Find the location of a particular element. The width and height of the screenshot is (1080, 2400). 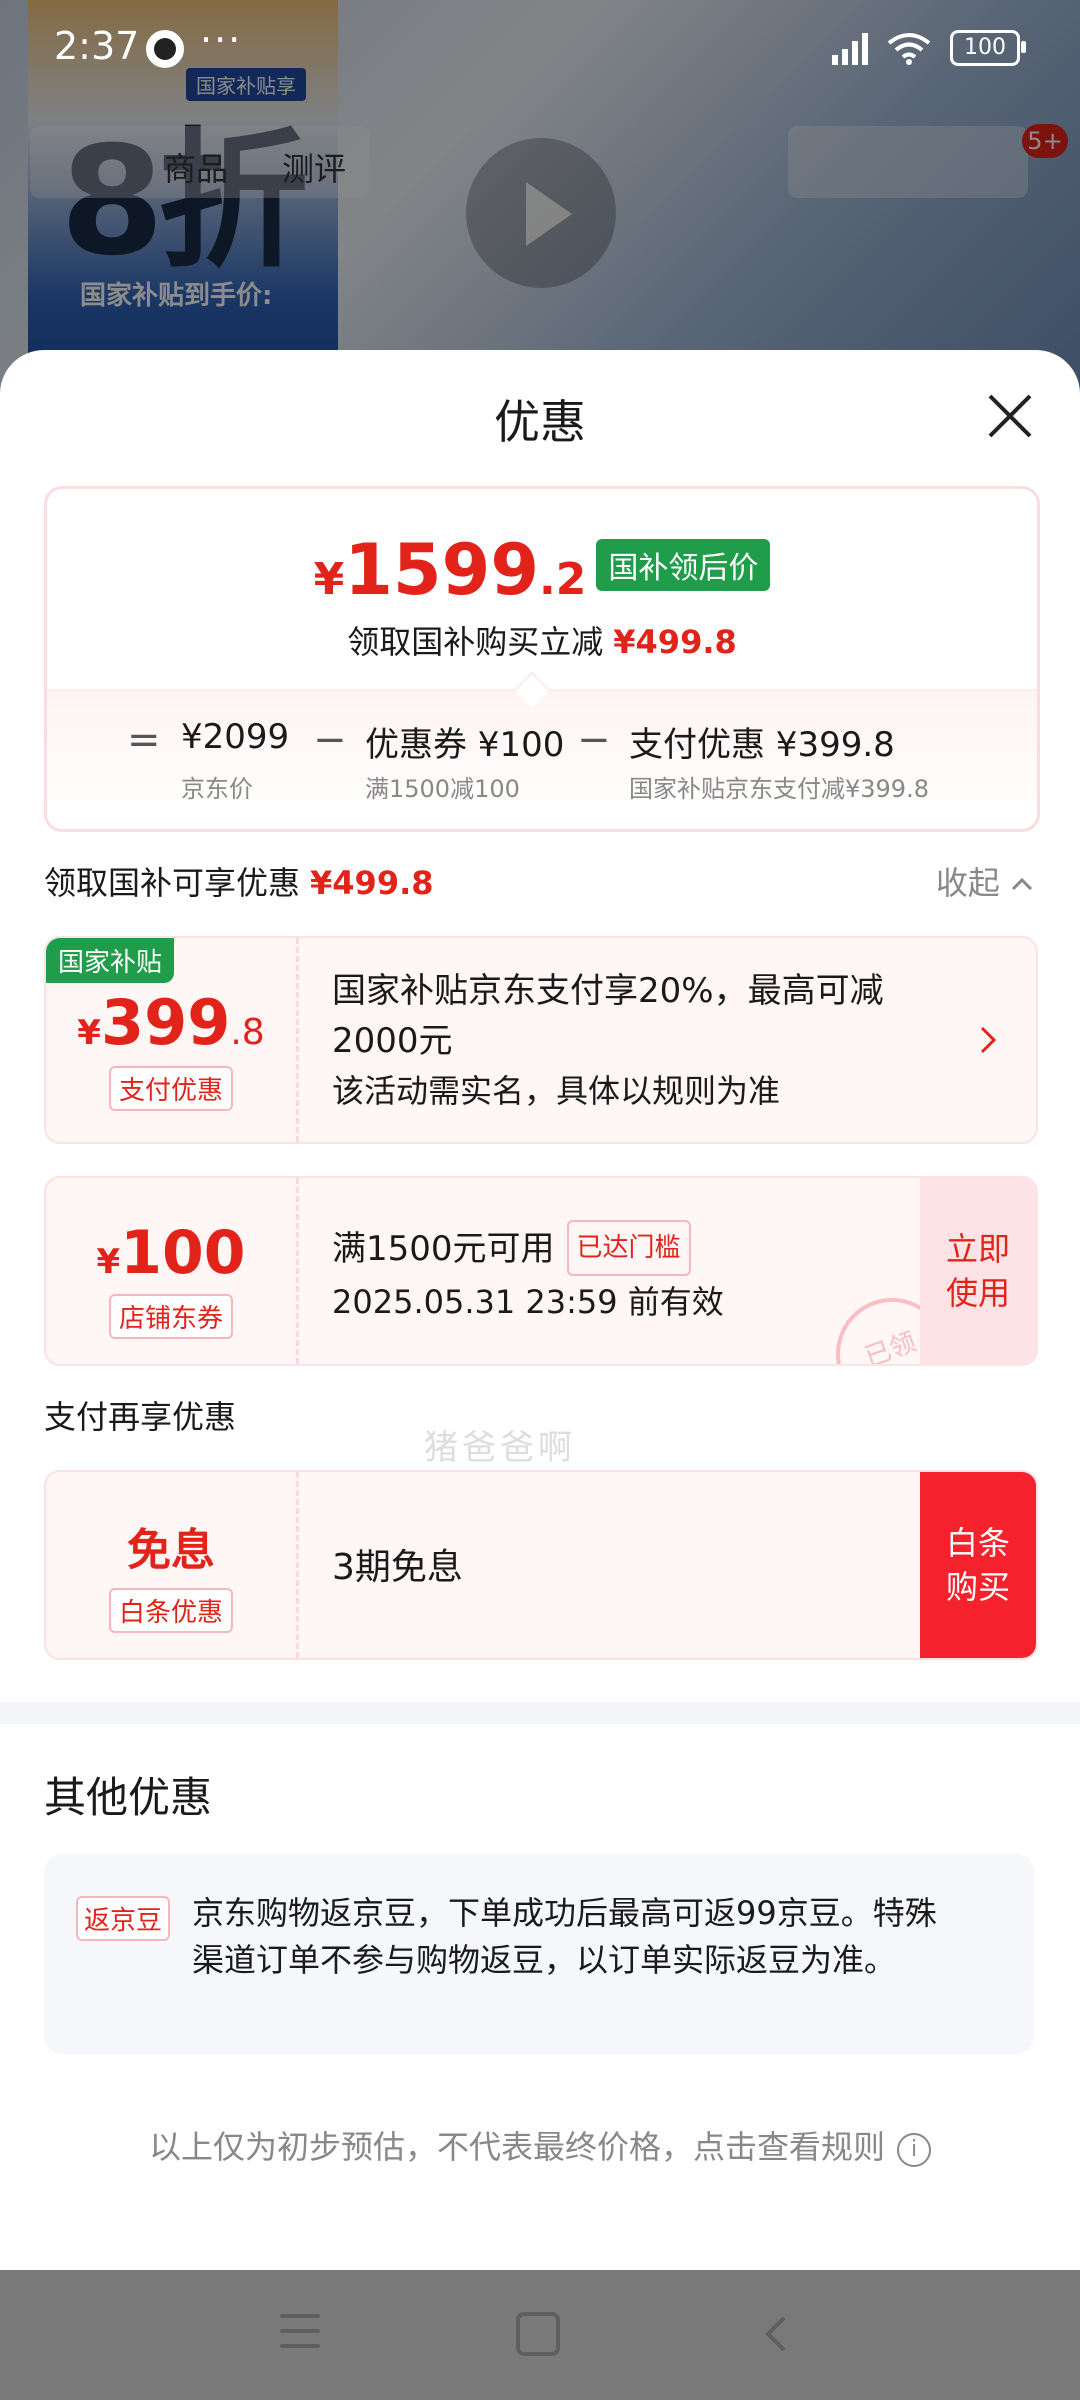

menu-icon is located at coordinates (300, 2332).